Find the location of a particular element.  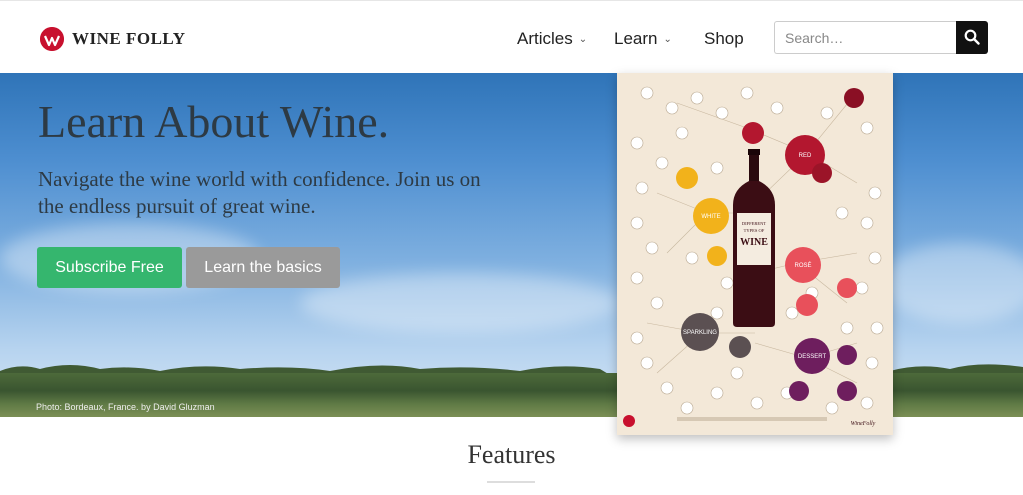

node-rose-label: ROSÉ is located at coordinates (802, 265).